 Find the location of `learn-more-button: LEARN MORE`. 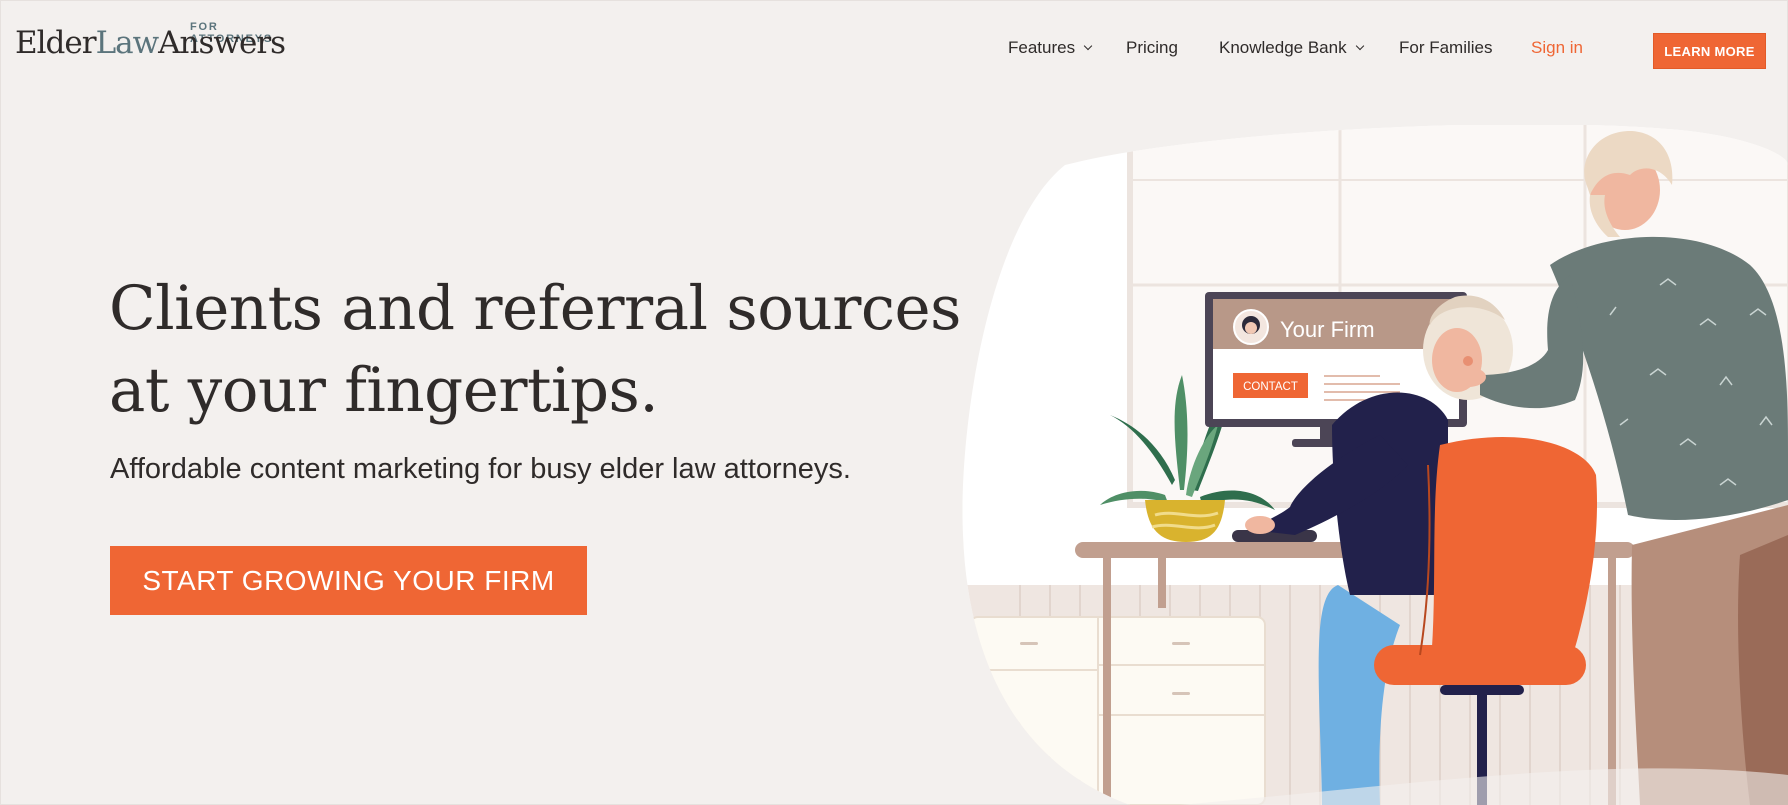

learn-more-button: LEARN MORE is located at coordinates (1709, 51).